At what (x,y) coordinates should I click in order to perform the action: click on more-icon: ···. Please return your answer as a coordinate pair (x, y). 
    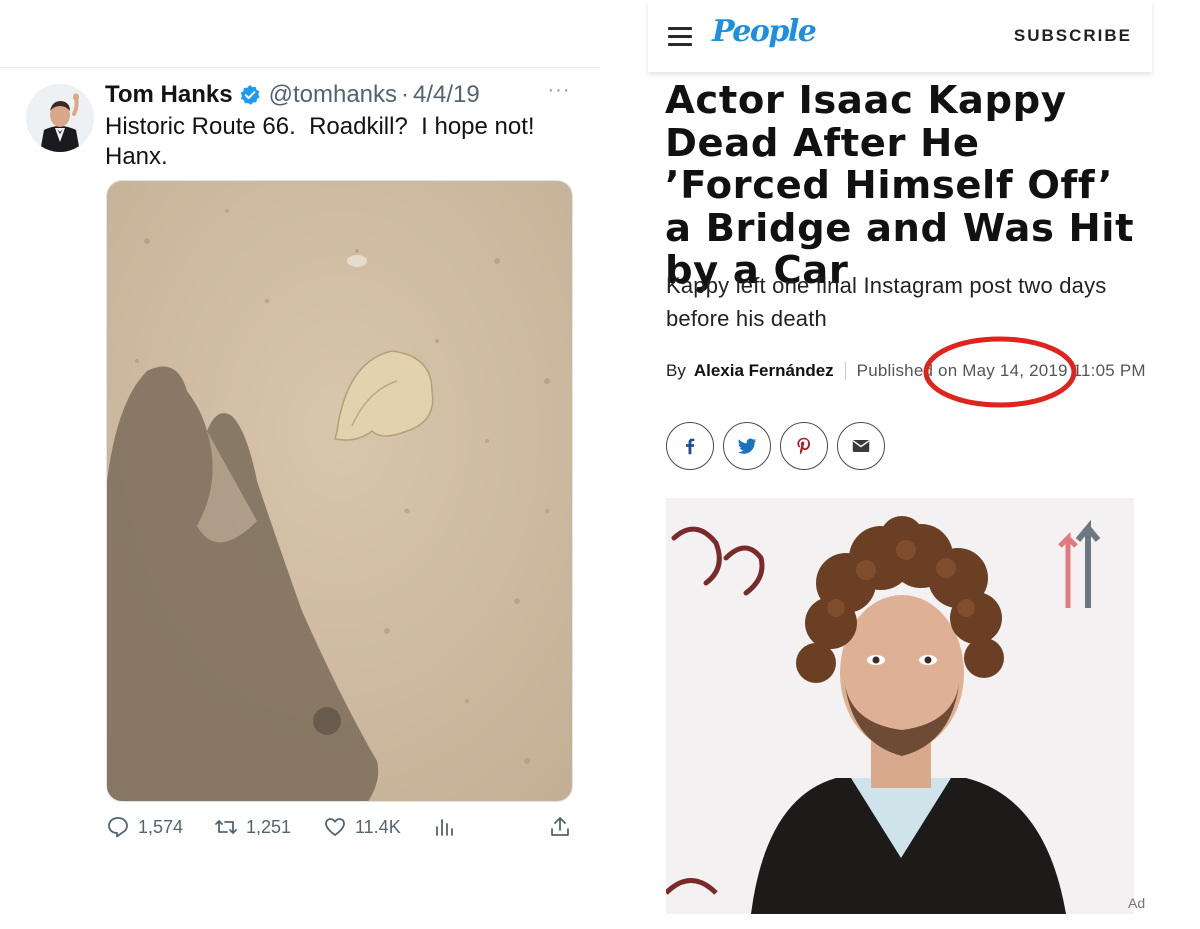
    Looking at the image, I should click on (559, 94).